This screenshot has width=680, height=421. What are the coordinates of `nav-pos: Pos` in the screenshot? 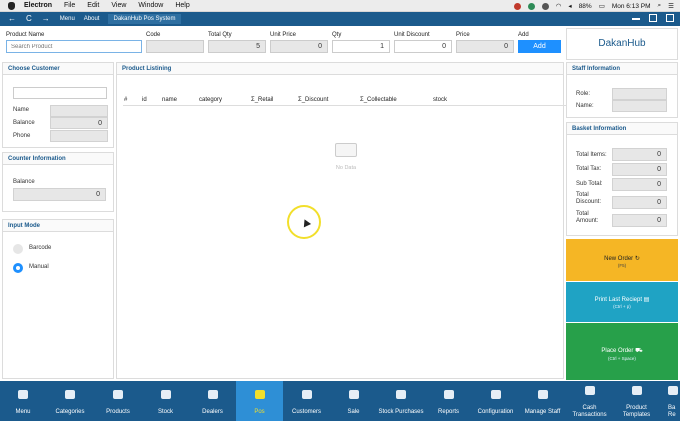 It's located at (259, 401).